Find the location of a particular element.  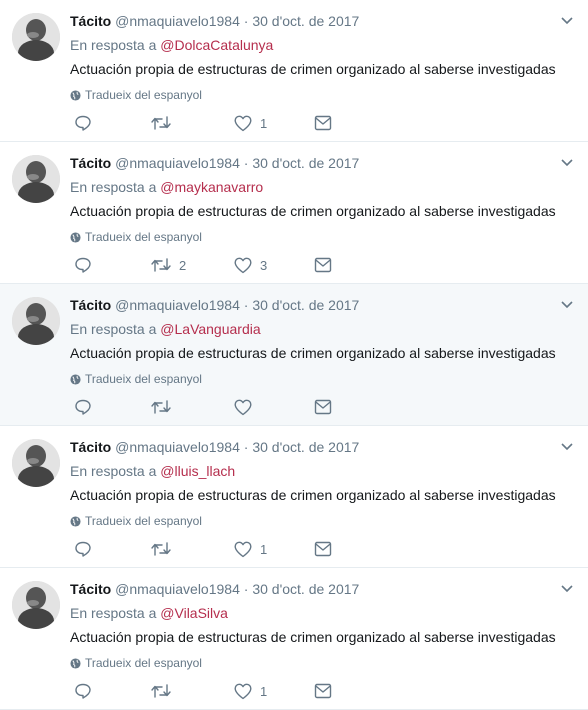

reply-mention-link: @lluis_llach is located at coordinates (197, 471).